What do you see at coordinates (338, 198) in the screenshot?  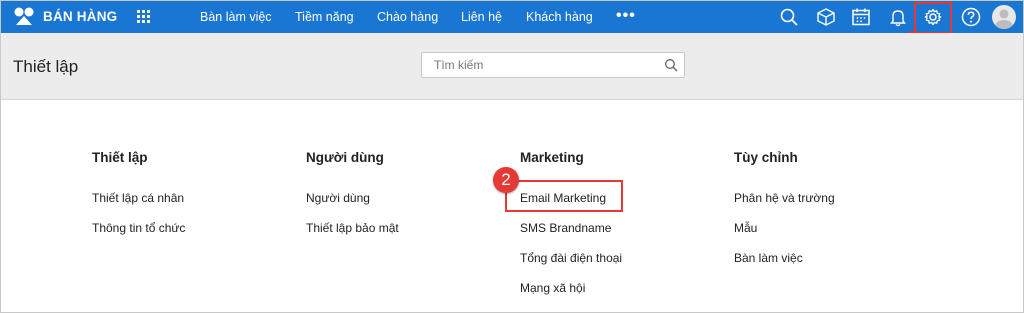 I see `link-users: Người dùng` at bounding box center [338, 198].